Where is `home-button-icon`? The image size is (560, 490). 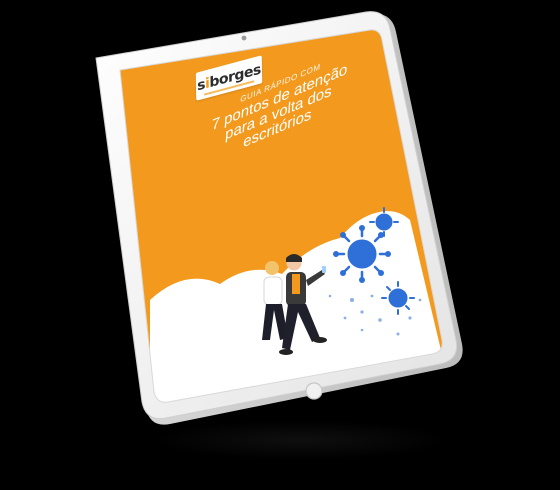
home-button-icon is located at coordinates (314, 391).